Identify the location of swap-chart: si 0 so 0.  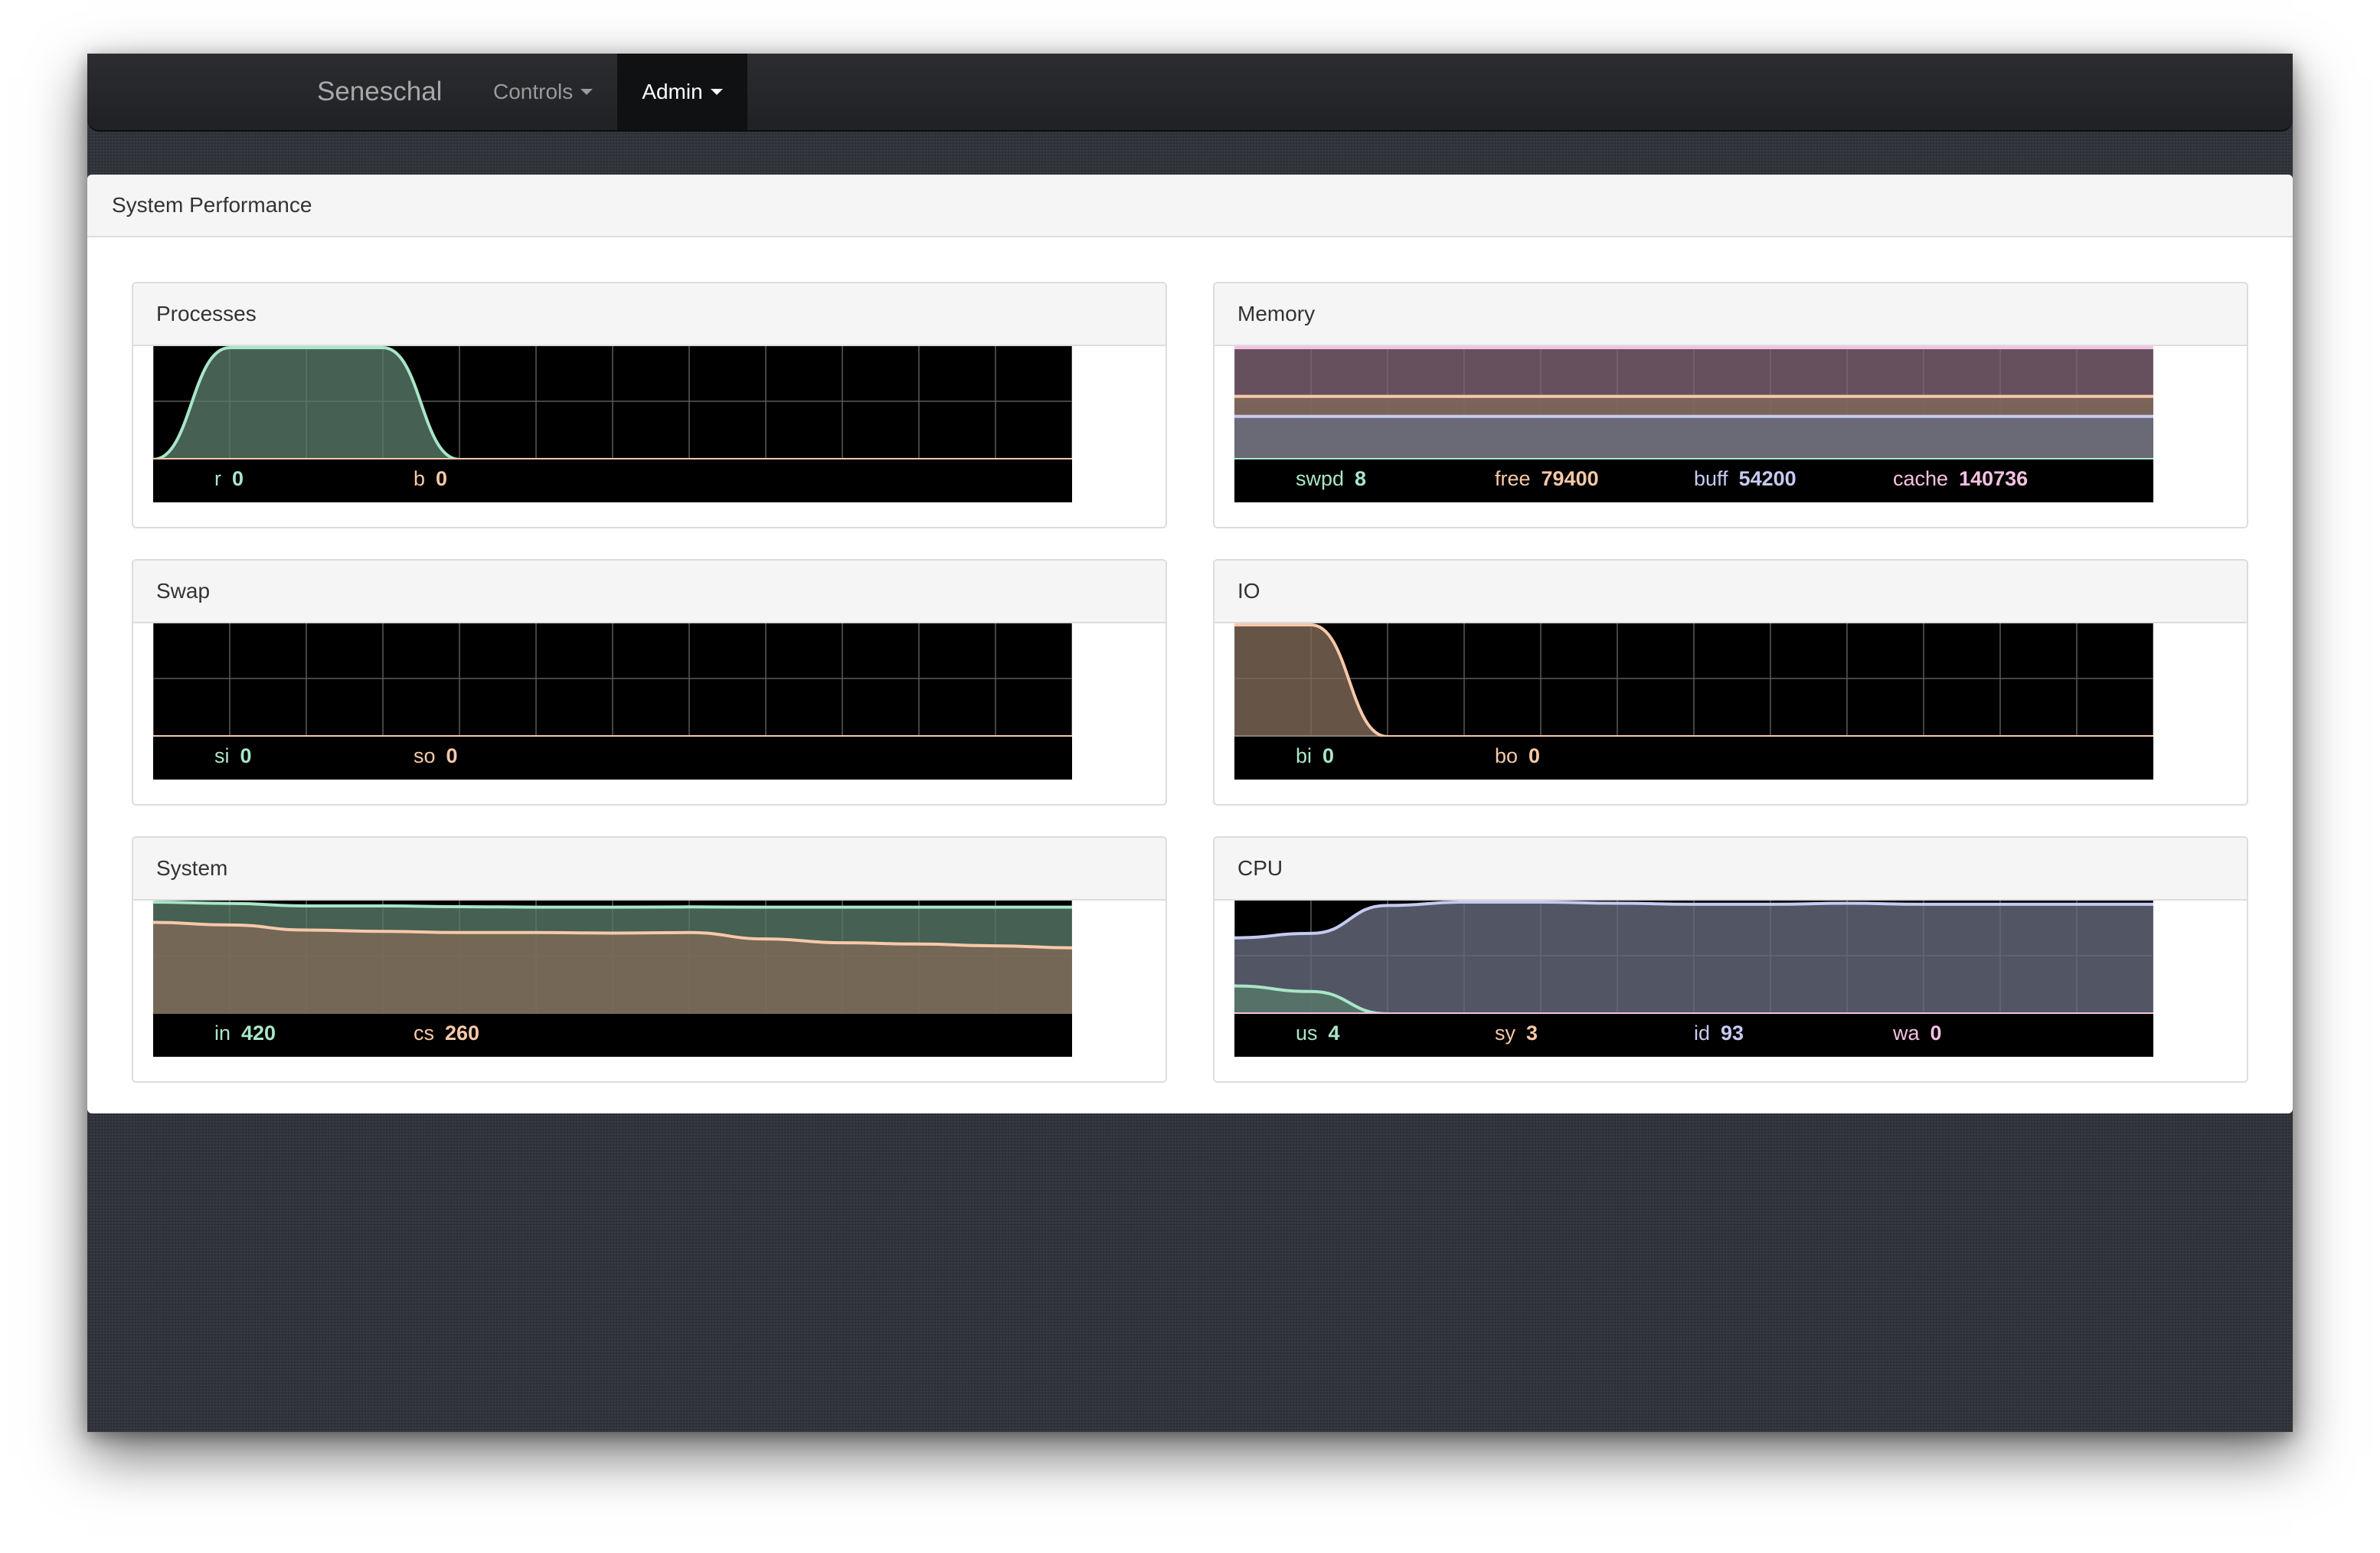
(612, 701).